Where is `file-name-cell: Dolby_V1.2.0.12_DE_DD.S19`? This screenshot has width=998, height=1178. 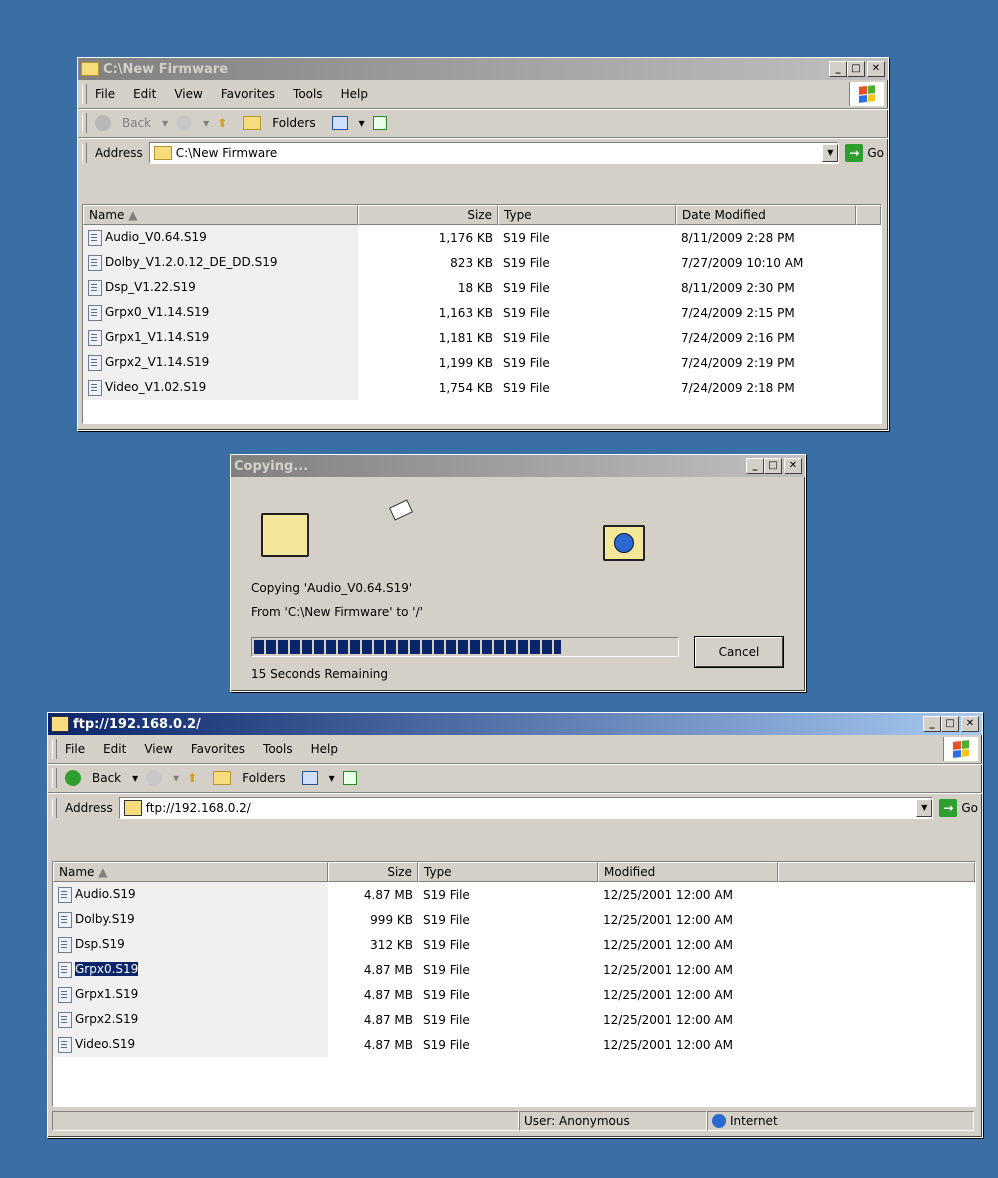 file-name-cell: Dolby_V1.2.0.12_DE_DD.S19 is located at coordinates (220, 262).